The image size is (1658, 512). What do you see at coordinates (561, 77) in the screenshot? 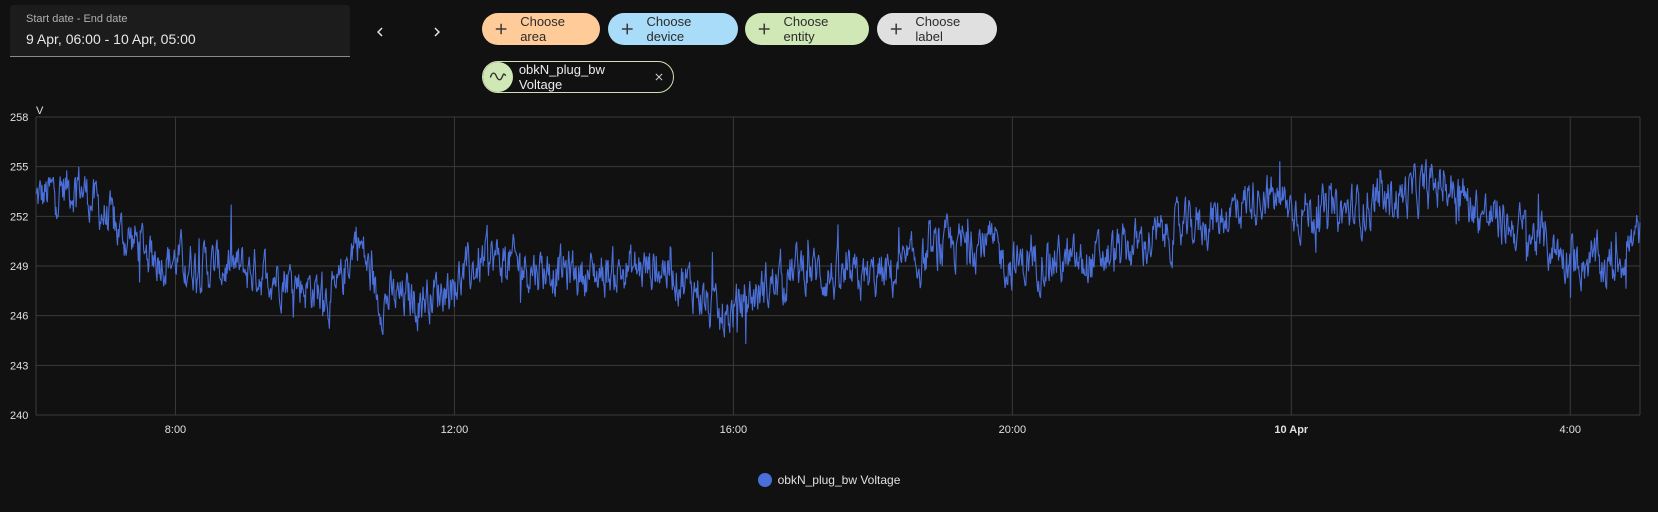
I see `selected-entity-label: obkN_plug_bw Voltage` at bounding box center [561, 77].